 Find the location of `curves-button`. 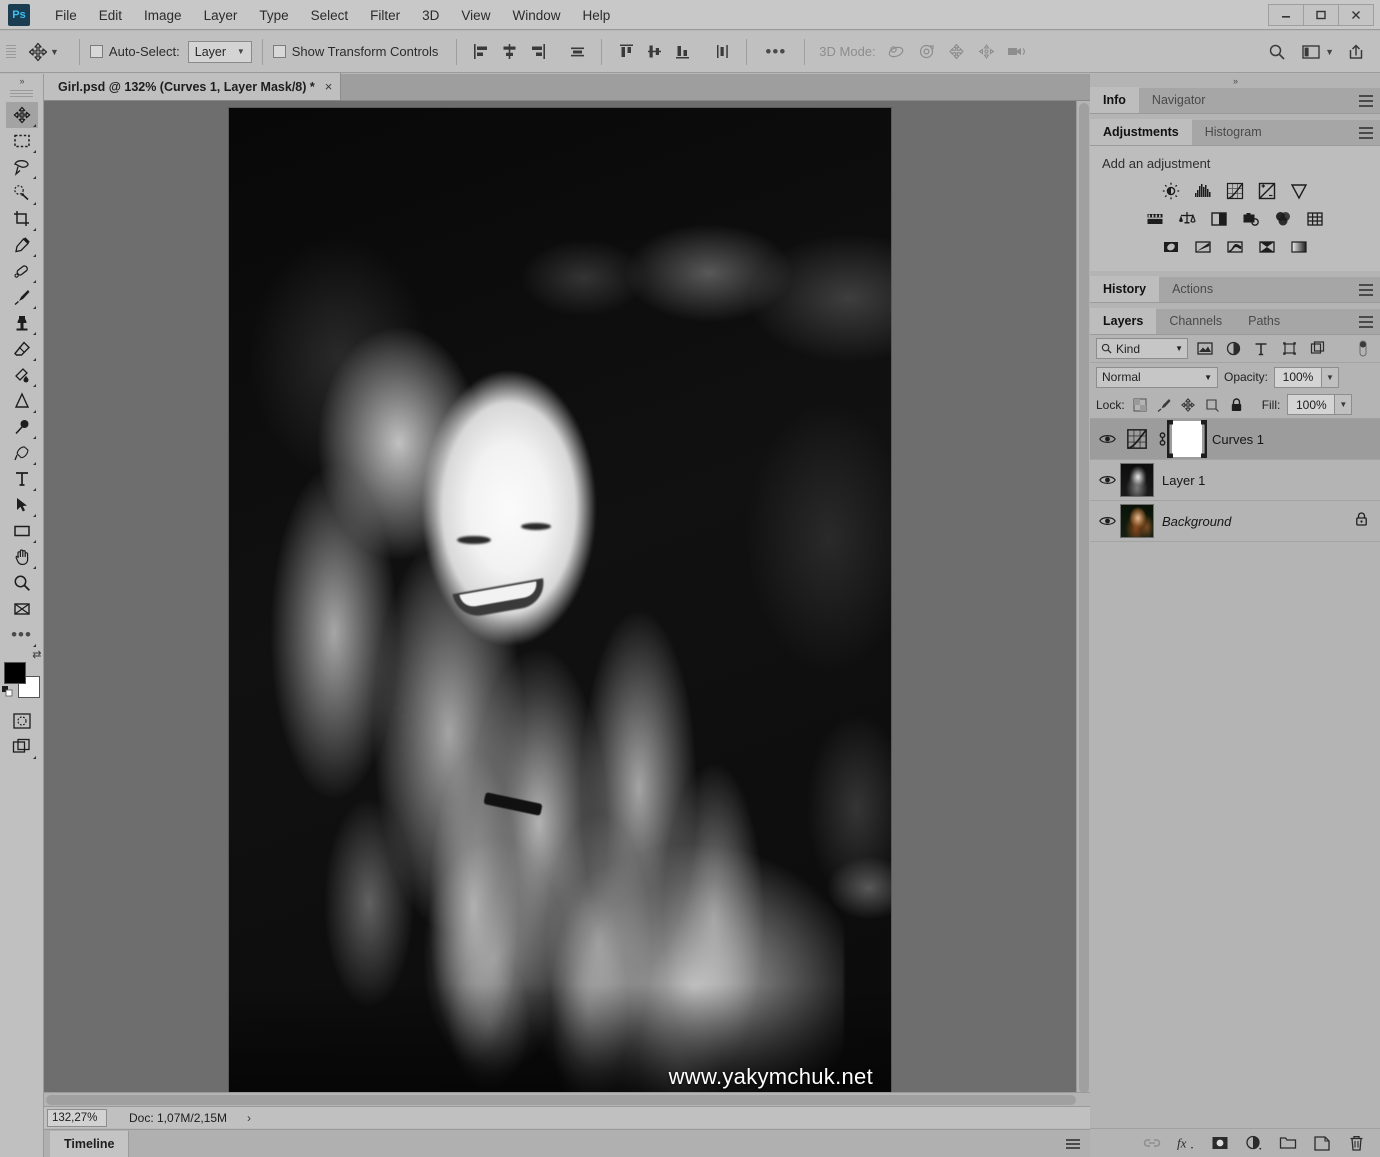

curves-button is located at coordinates (1235, 191).